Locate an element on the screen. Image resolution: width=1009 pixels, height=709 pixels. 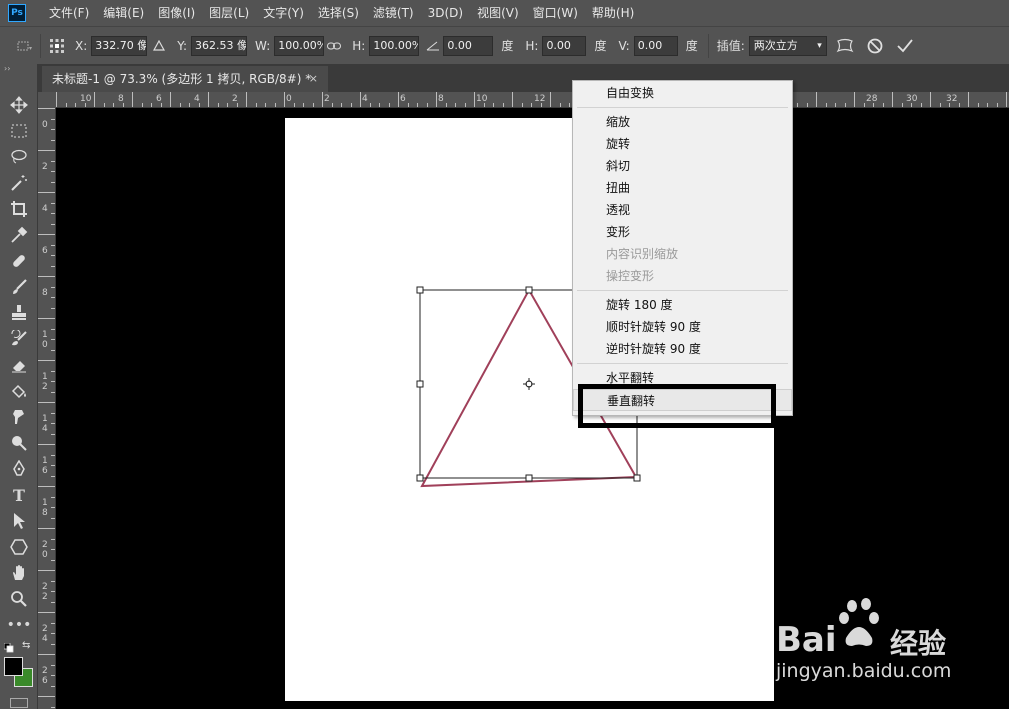
menu-item-rotate-90-cw: 顺时针旋转 90 度 is located at coordinates (682, 327).